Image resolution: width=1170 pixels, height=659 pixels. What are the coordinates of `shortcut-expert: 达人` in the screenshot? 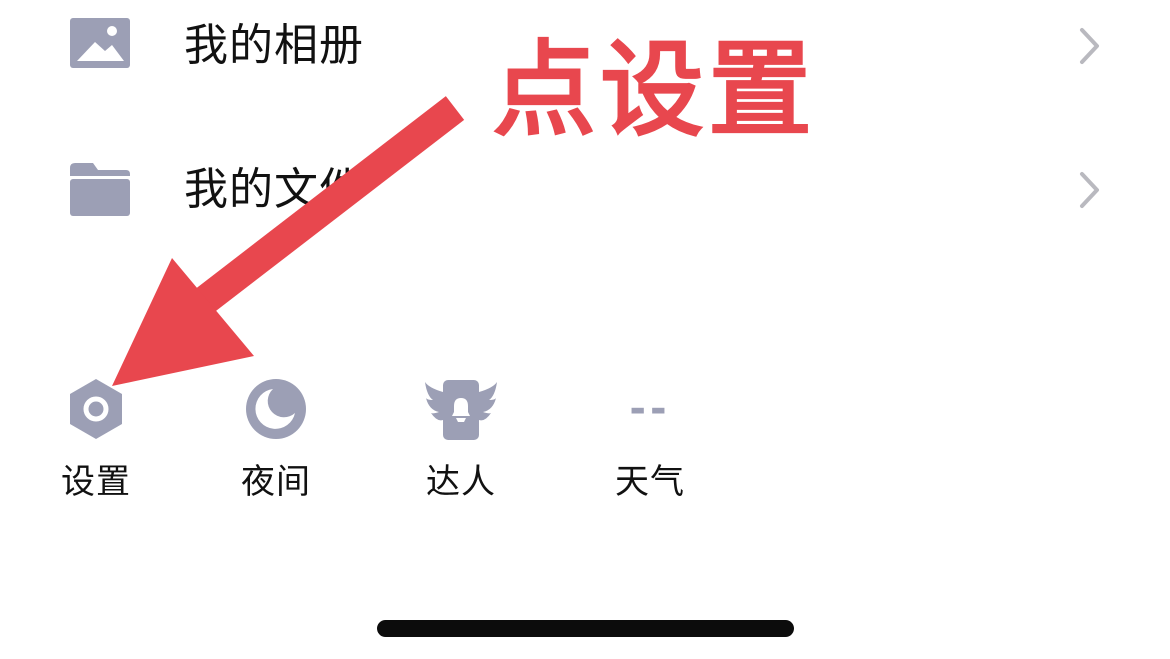 It's located at (461, 440).